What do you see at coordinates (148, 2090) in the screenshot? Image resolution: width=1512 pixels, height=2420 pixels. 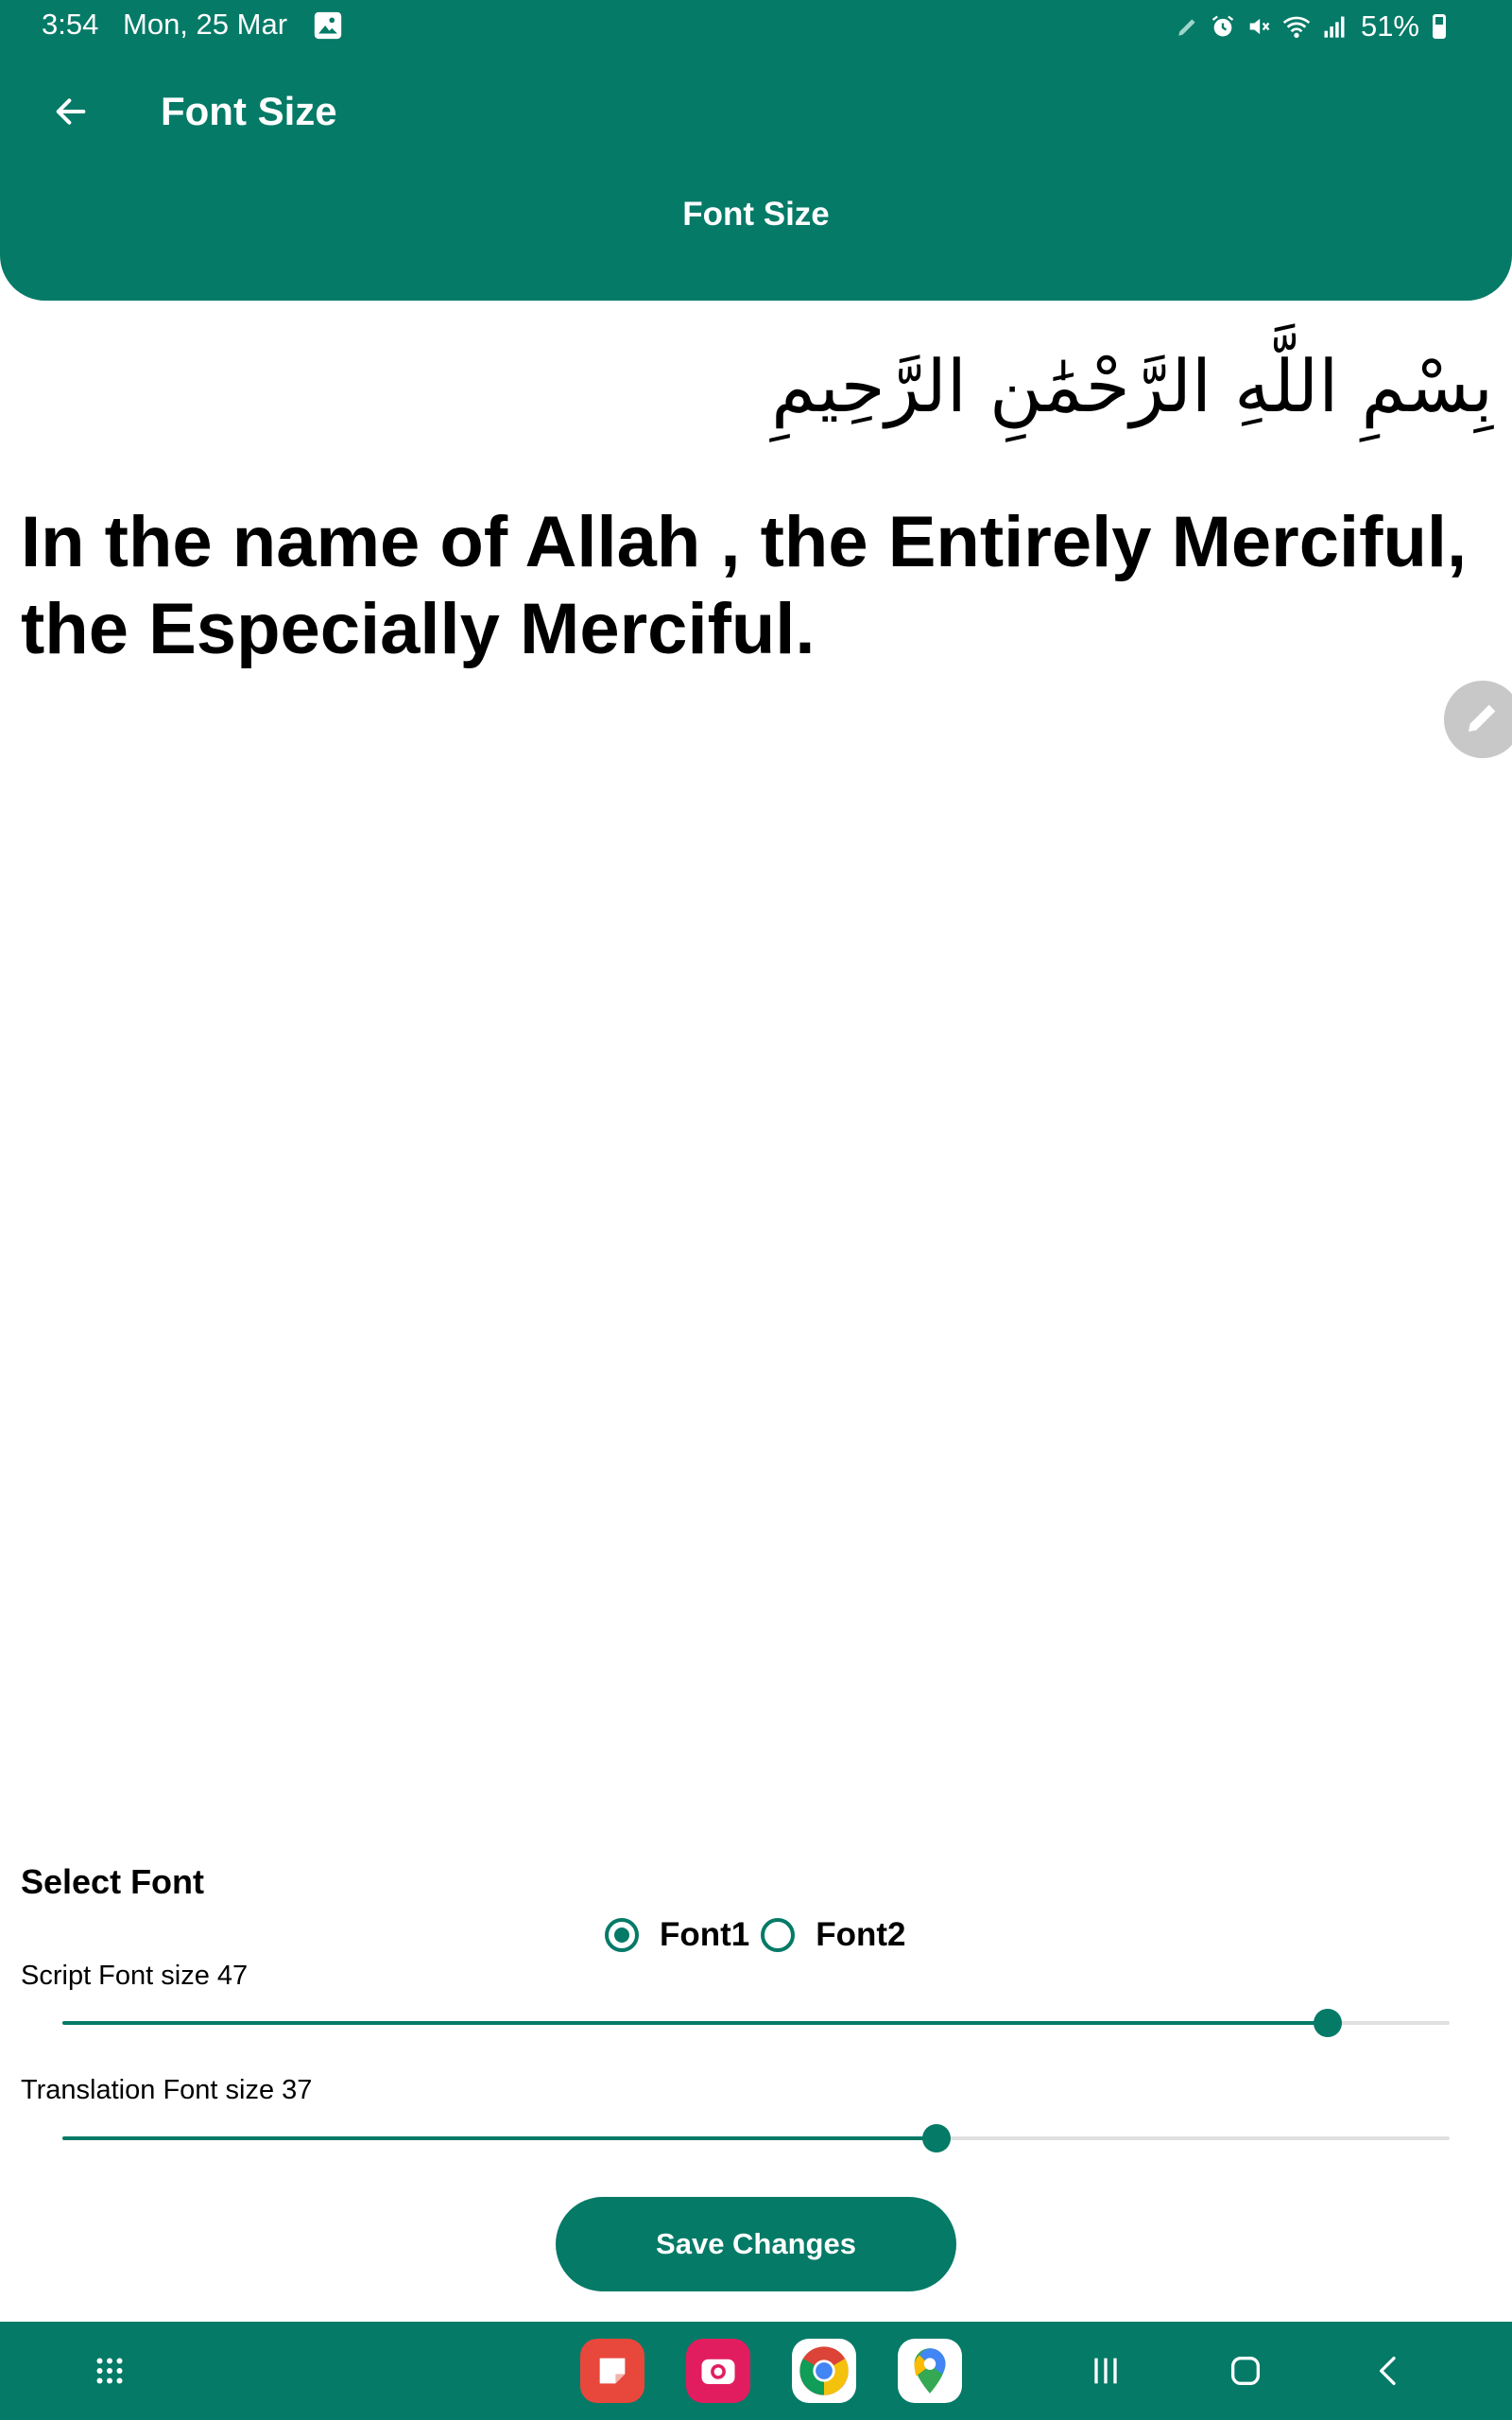 I see `translation-font-size-text: Translation Font size` at bounding box center [148, 2090].